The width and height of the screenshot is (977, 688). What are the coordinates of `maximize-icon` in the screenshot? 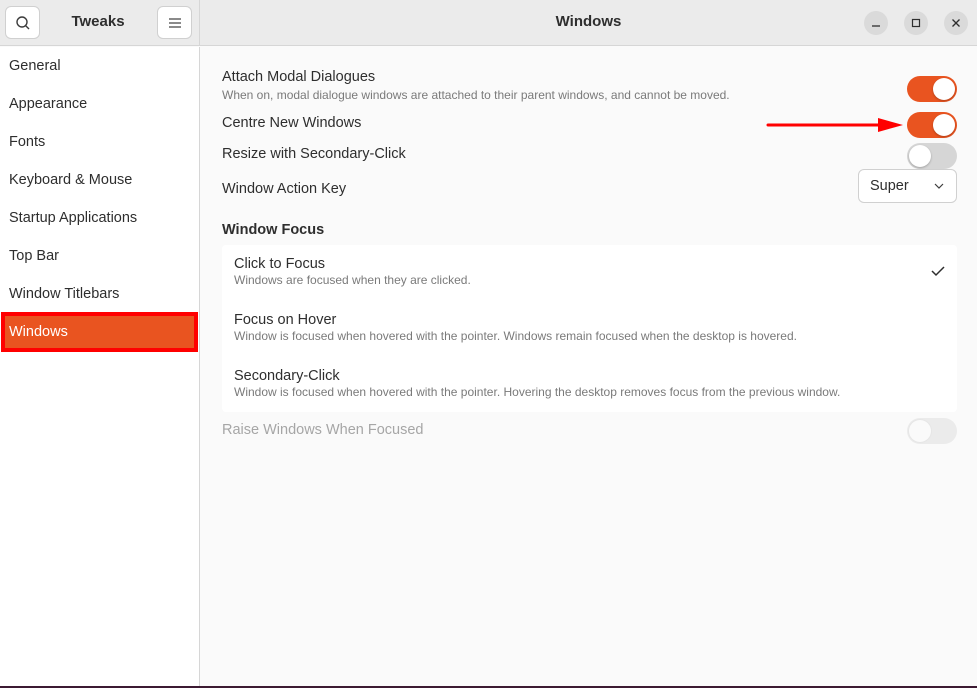 It's located at (916, 23).